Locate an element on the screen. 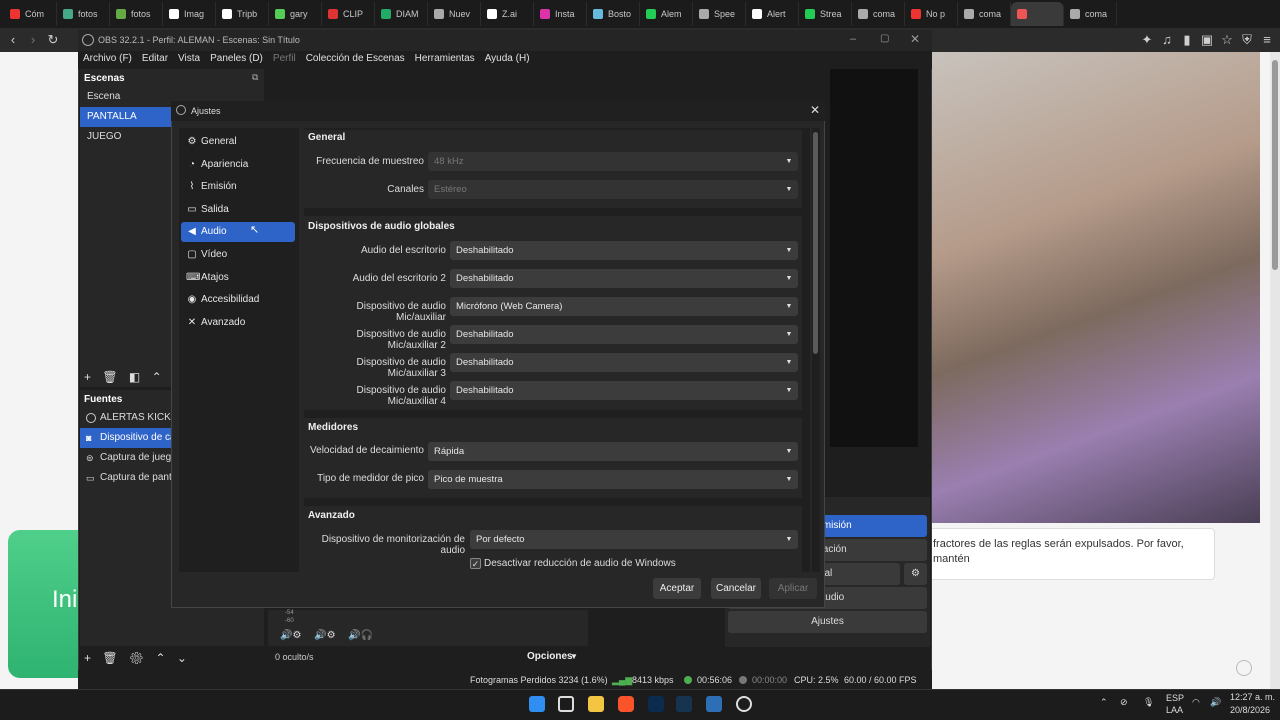  steam-icon is located at coordinates (684, 704).